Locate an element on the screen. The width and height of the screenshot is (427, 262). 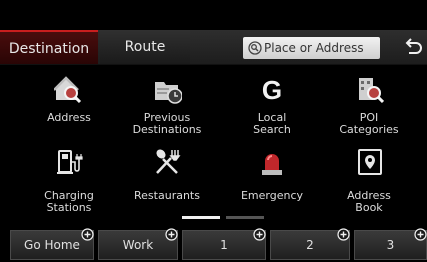
grid-item-poi-categories: POI Categories is located at coordinates (369, 105).